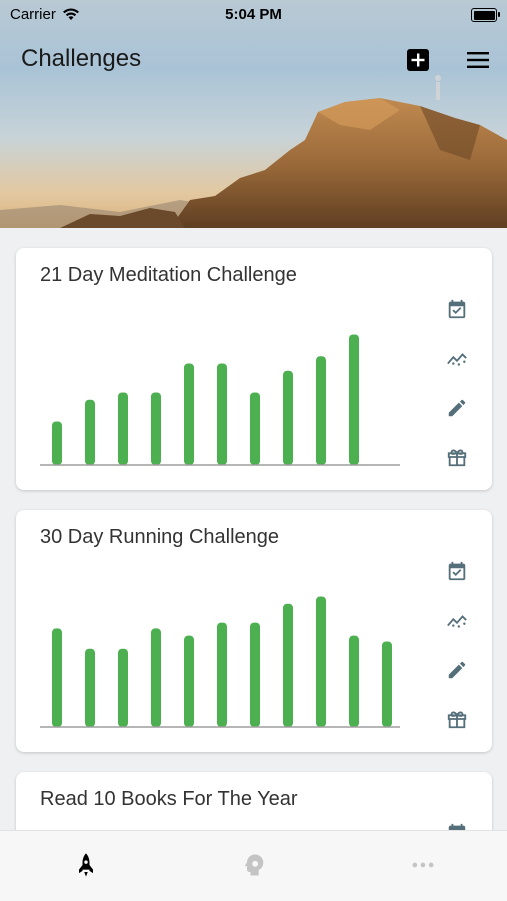 This screenshot has height=901, width=507. I want to click on page-title: Challenges, so click(81, 58).